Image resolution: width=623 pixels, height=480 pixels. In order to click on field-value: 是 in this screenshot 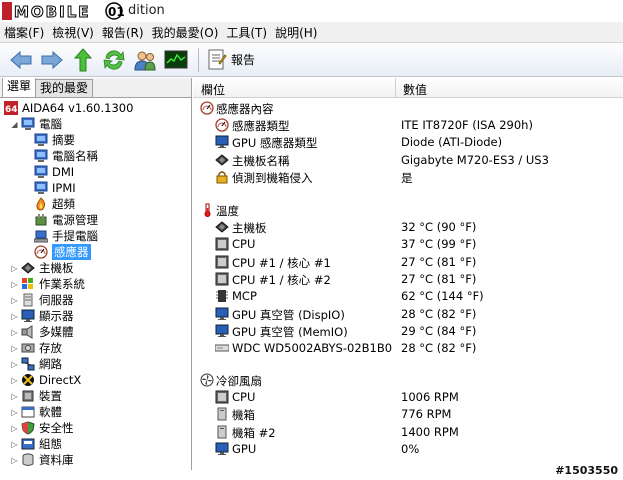, I will do `click(407, 177)`.